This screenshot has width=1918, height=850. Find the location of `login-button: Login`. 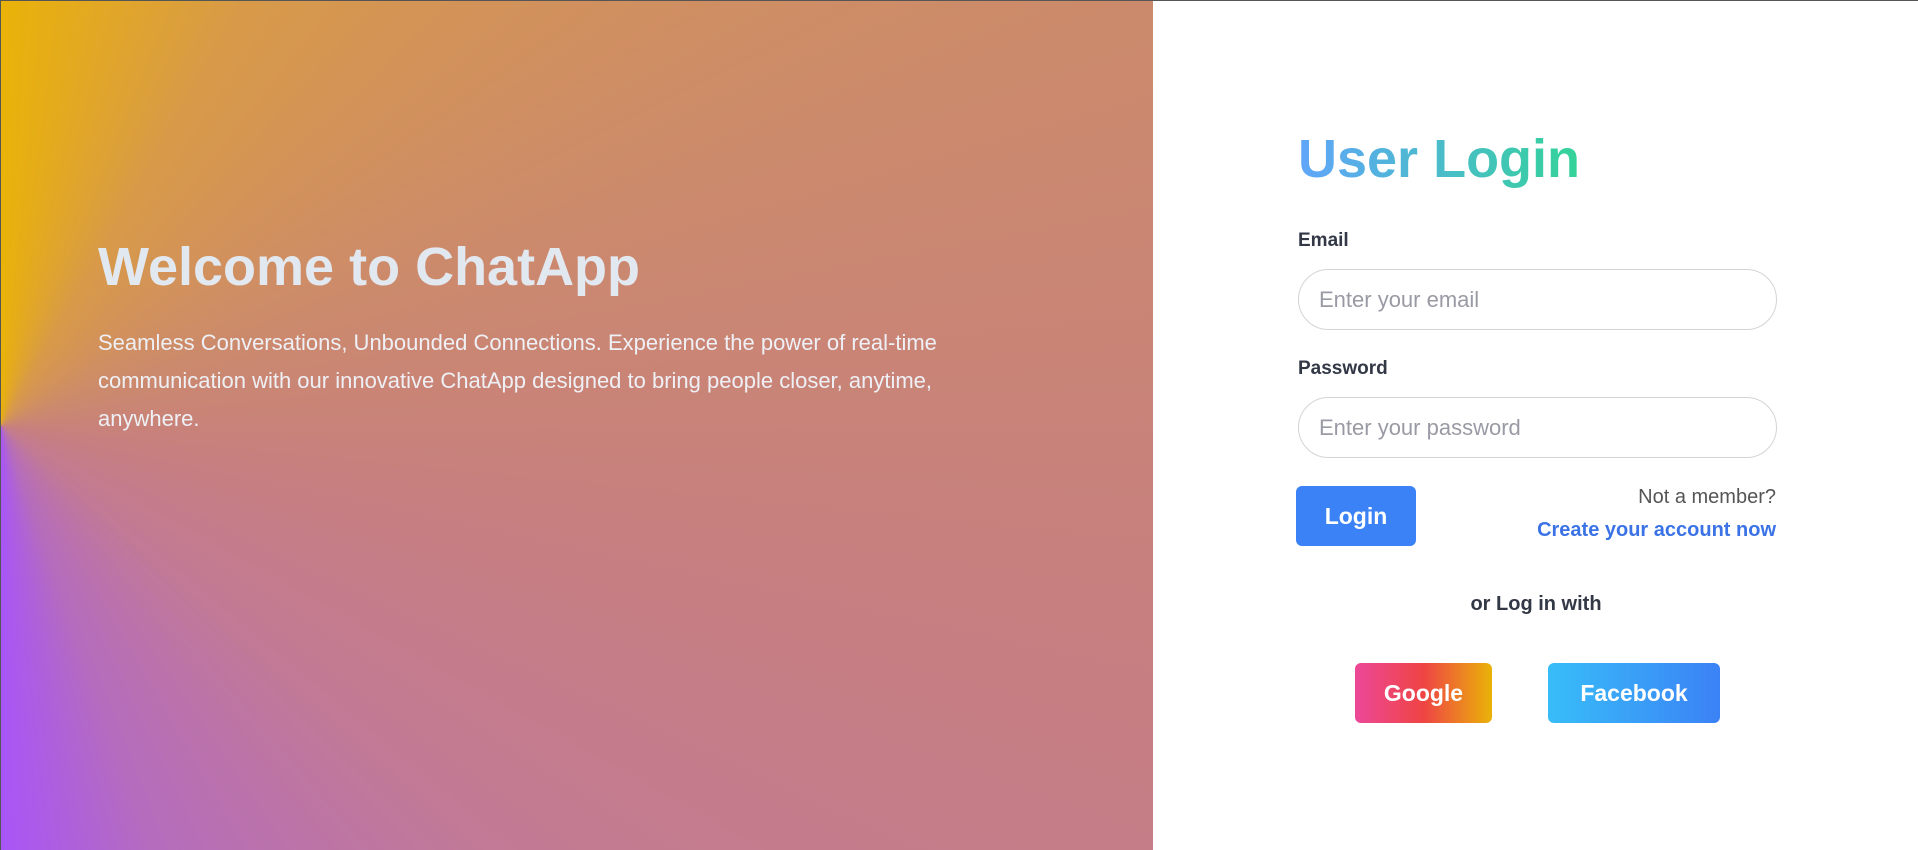

login-button: Login is located at coordinates (1356, 516).